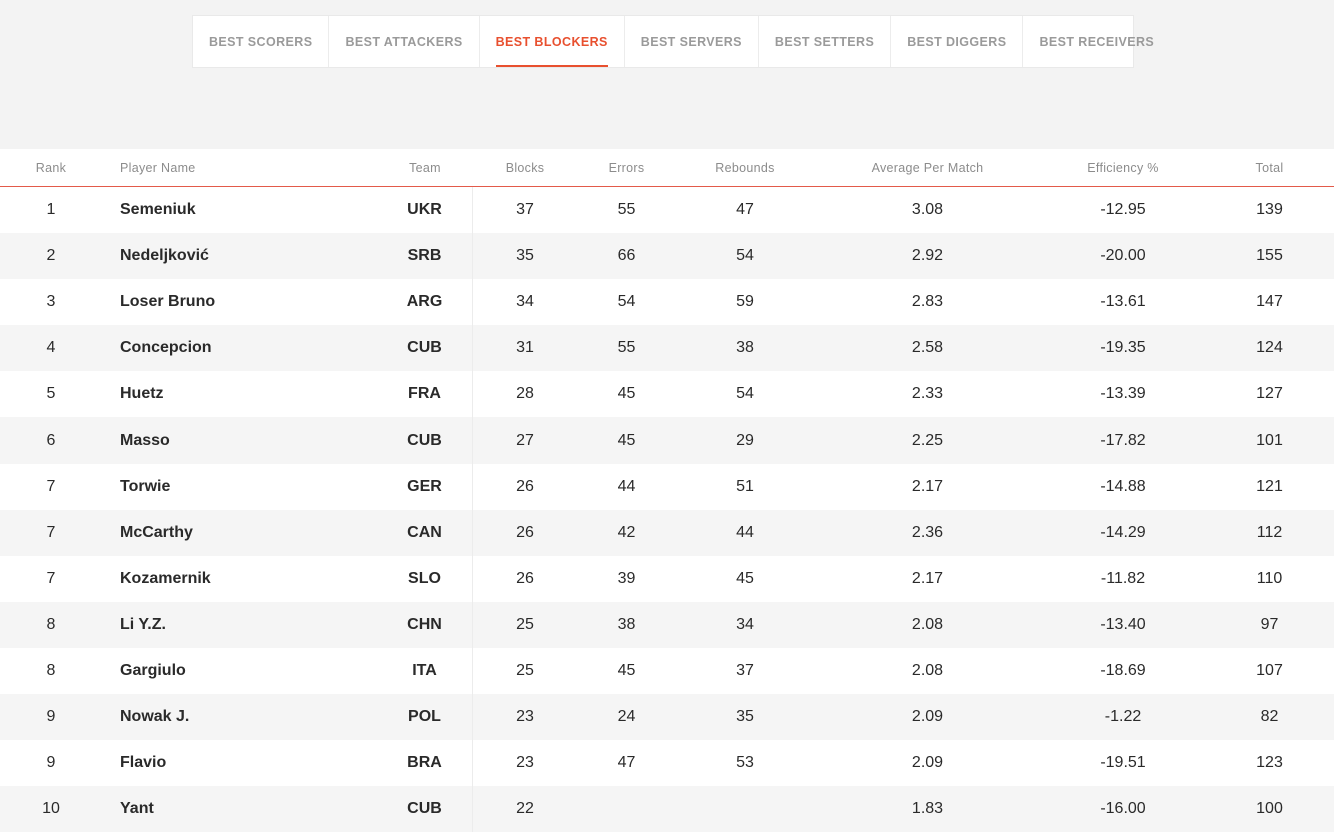 This screenshot has width=1334, height=834. I want to click on total-cell: 123, so click(1269, 763).